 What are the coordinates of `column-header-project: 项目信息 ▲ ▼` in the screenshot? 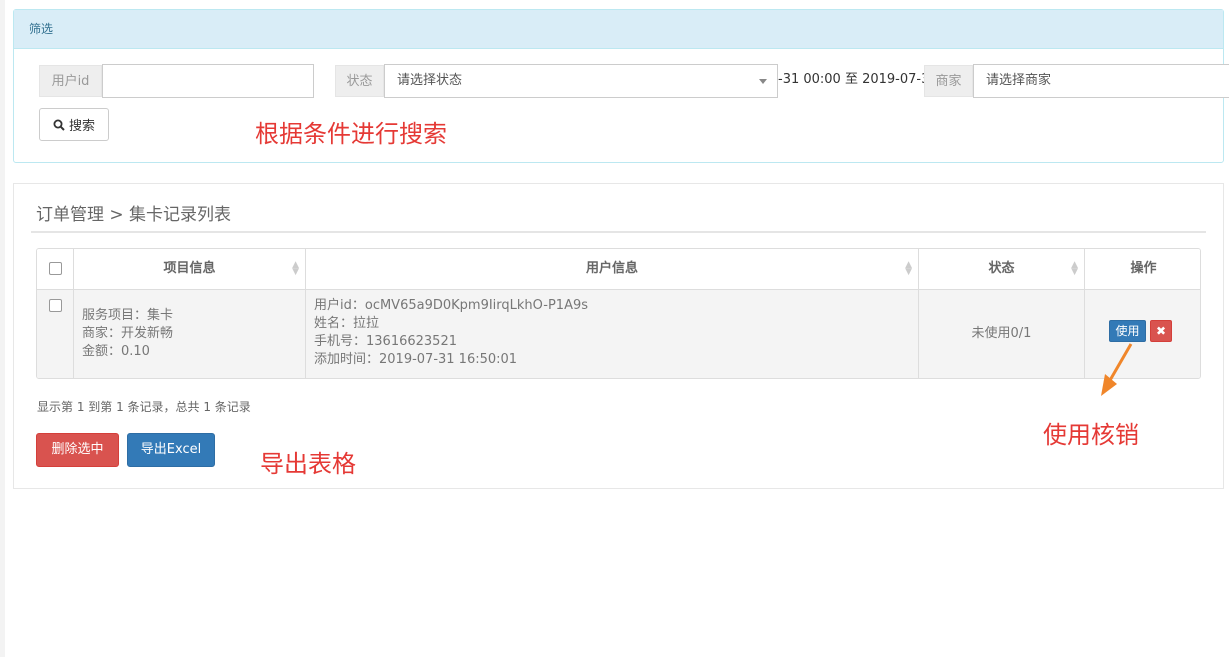 It's located at (190, 269).